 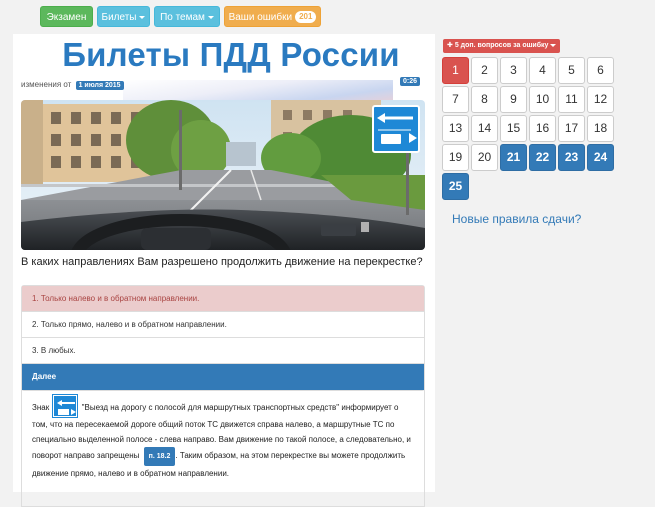 What do you see at coordinates (513, 128) in the screenshot?
I see `question-number-button: 15` at bounding box center [513, 128].